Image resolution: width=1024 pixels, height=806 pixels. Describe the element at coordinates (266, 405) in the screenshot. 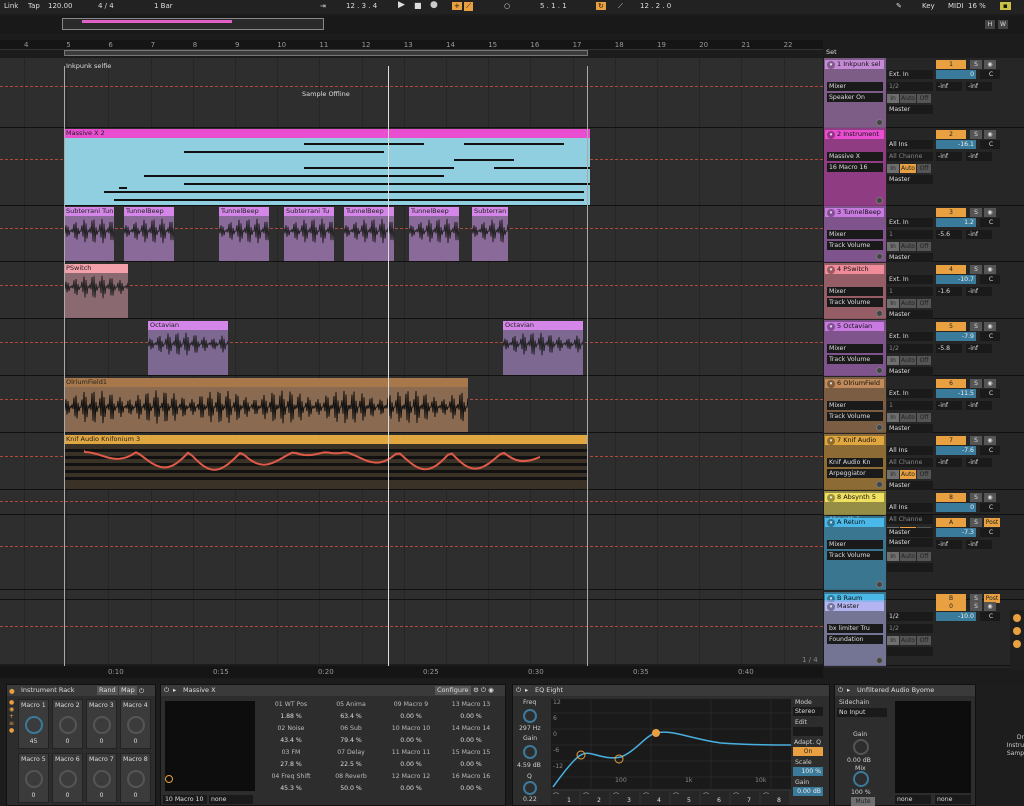

I see `clip-olriumfield1: OlriumField1` at that location.